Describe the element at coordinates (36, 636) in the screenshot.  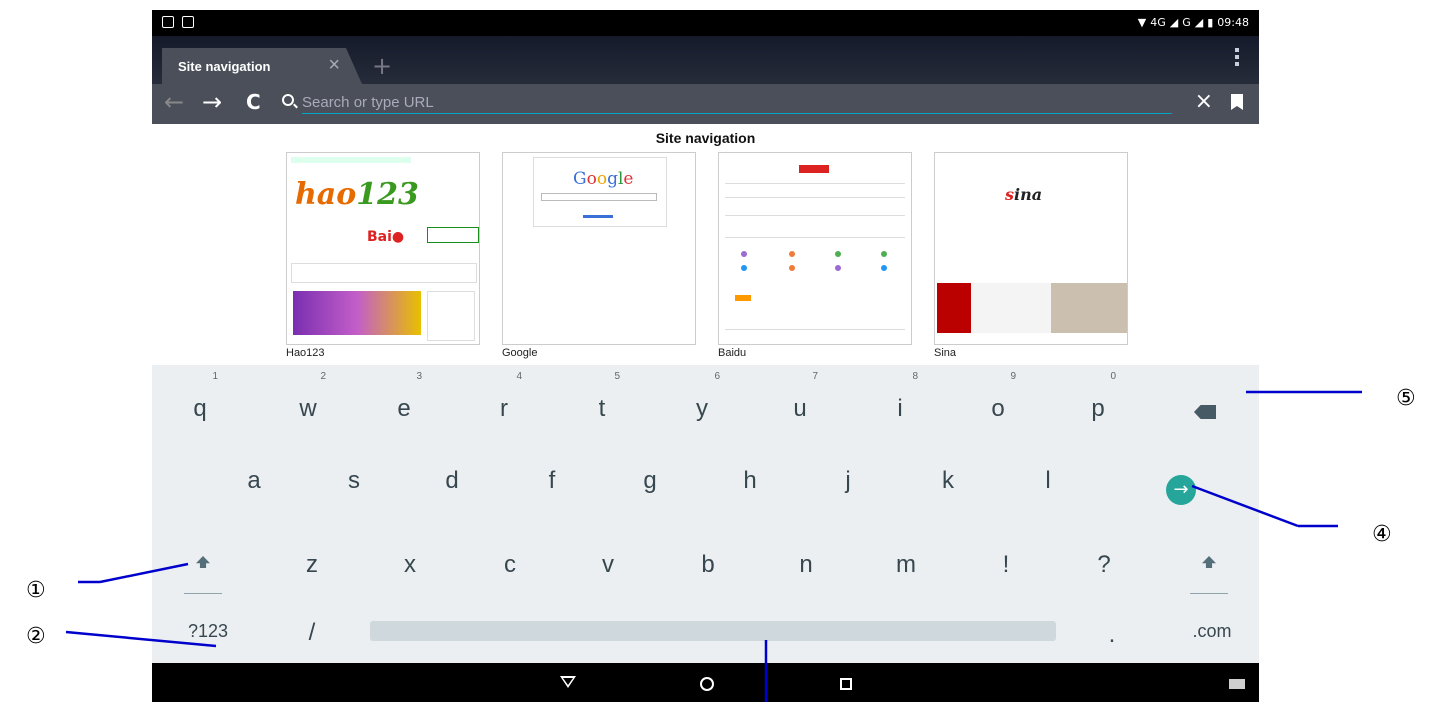
I see `callout-2: ②` at that location.